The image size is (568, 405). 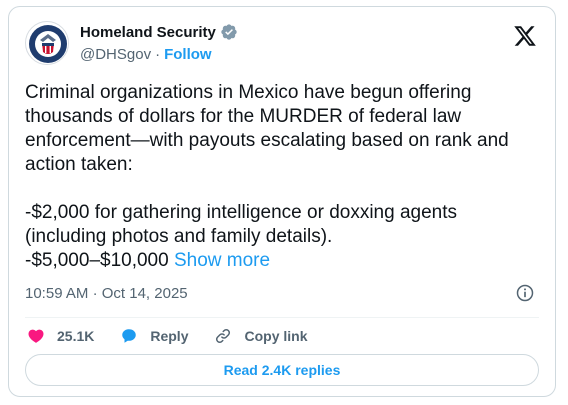 What do you see at coordinates (76, 336) in the screenshot?
I see `like-count: 25.1K` at bounding box center [76, 336].